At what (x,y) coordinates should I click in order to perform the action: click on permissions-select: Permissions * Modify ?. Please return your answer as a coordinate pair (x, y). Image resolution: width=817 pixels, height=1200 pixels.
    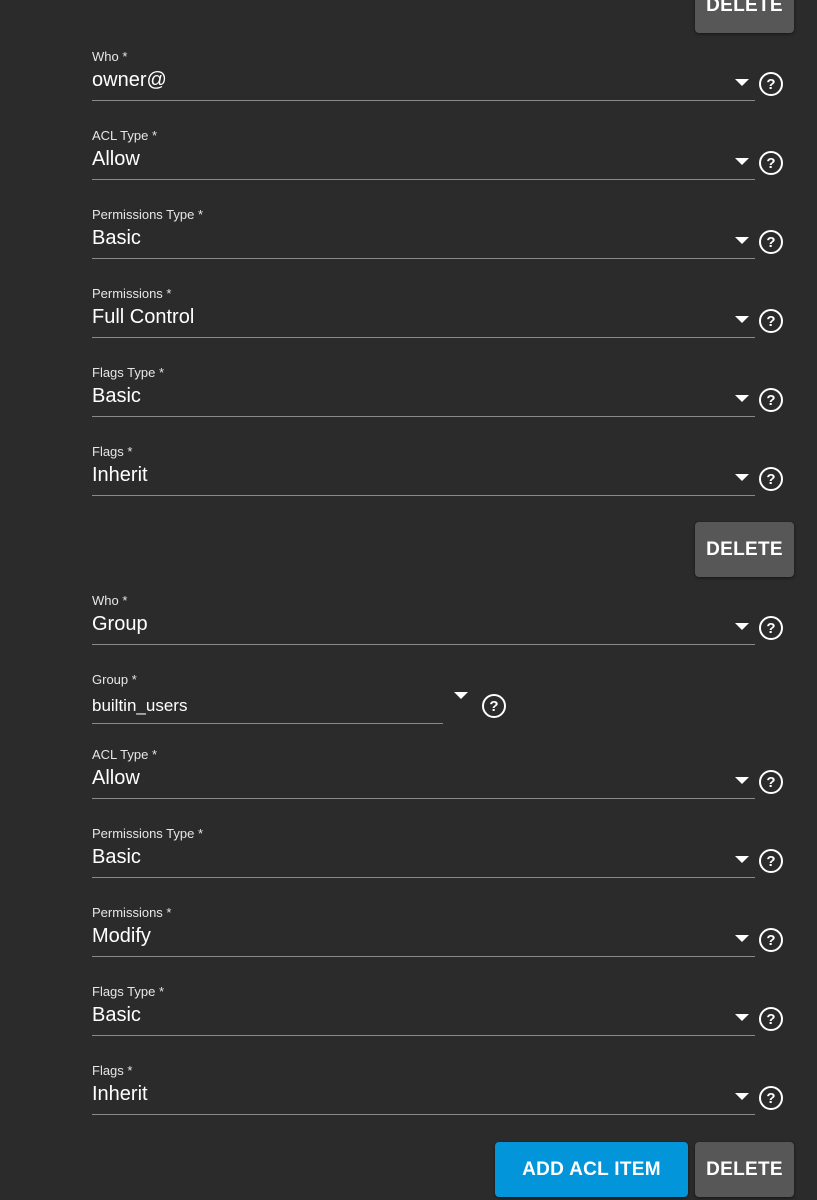
    Looking at the image, I should click on (442, 940).